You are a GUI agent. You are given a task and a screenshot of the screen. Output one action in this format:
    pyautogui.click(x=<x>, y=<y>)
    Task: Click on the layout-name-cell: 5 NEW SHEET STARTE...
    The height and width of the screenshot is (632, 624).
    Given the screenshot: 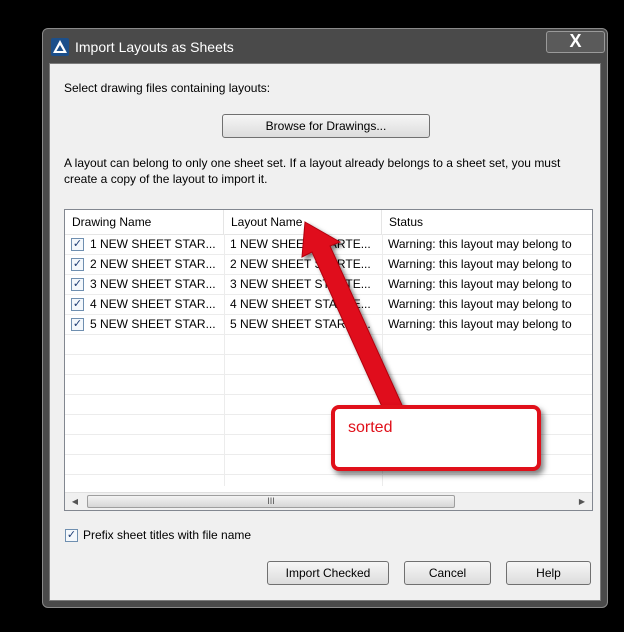 What is the action you would take?
    pyautogui.click(x=300, y=324)
    